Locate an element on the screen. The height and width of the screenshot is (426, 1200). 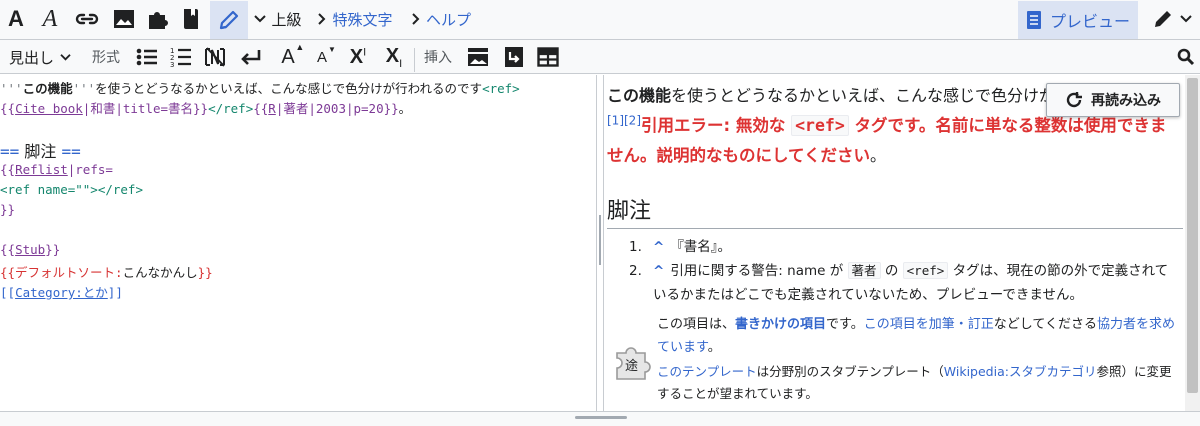
gallery-button is located at coordinates (478, 57).